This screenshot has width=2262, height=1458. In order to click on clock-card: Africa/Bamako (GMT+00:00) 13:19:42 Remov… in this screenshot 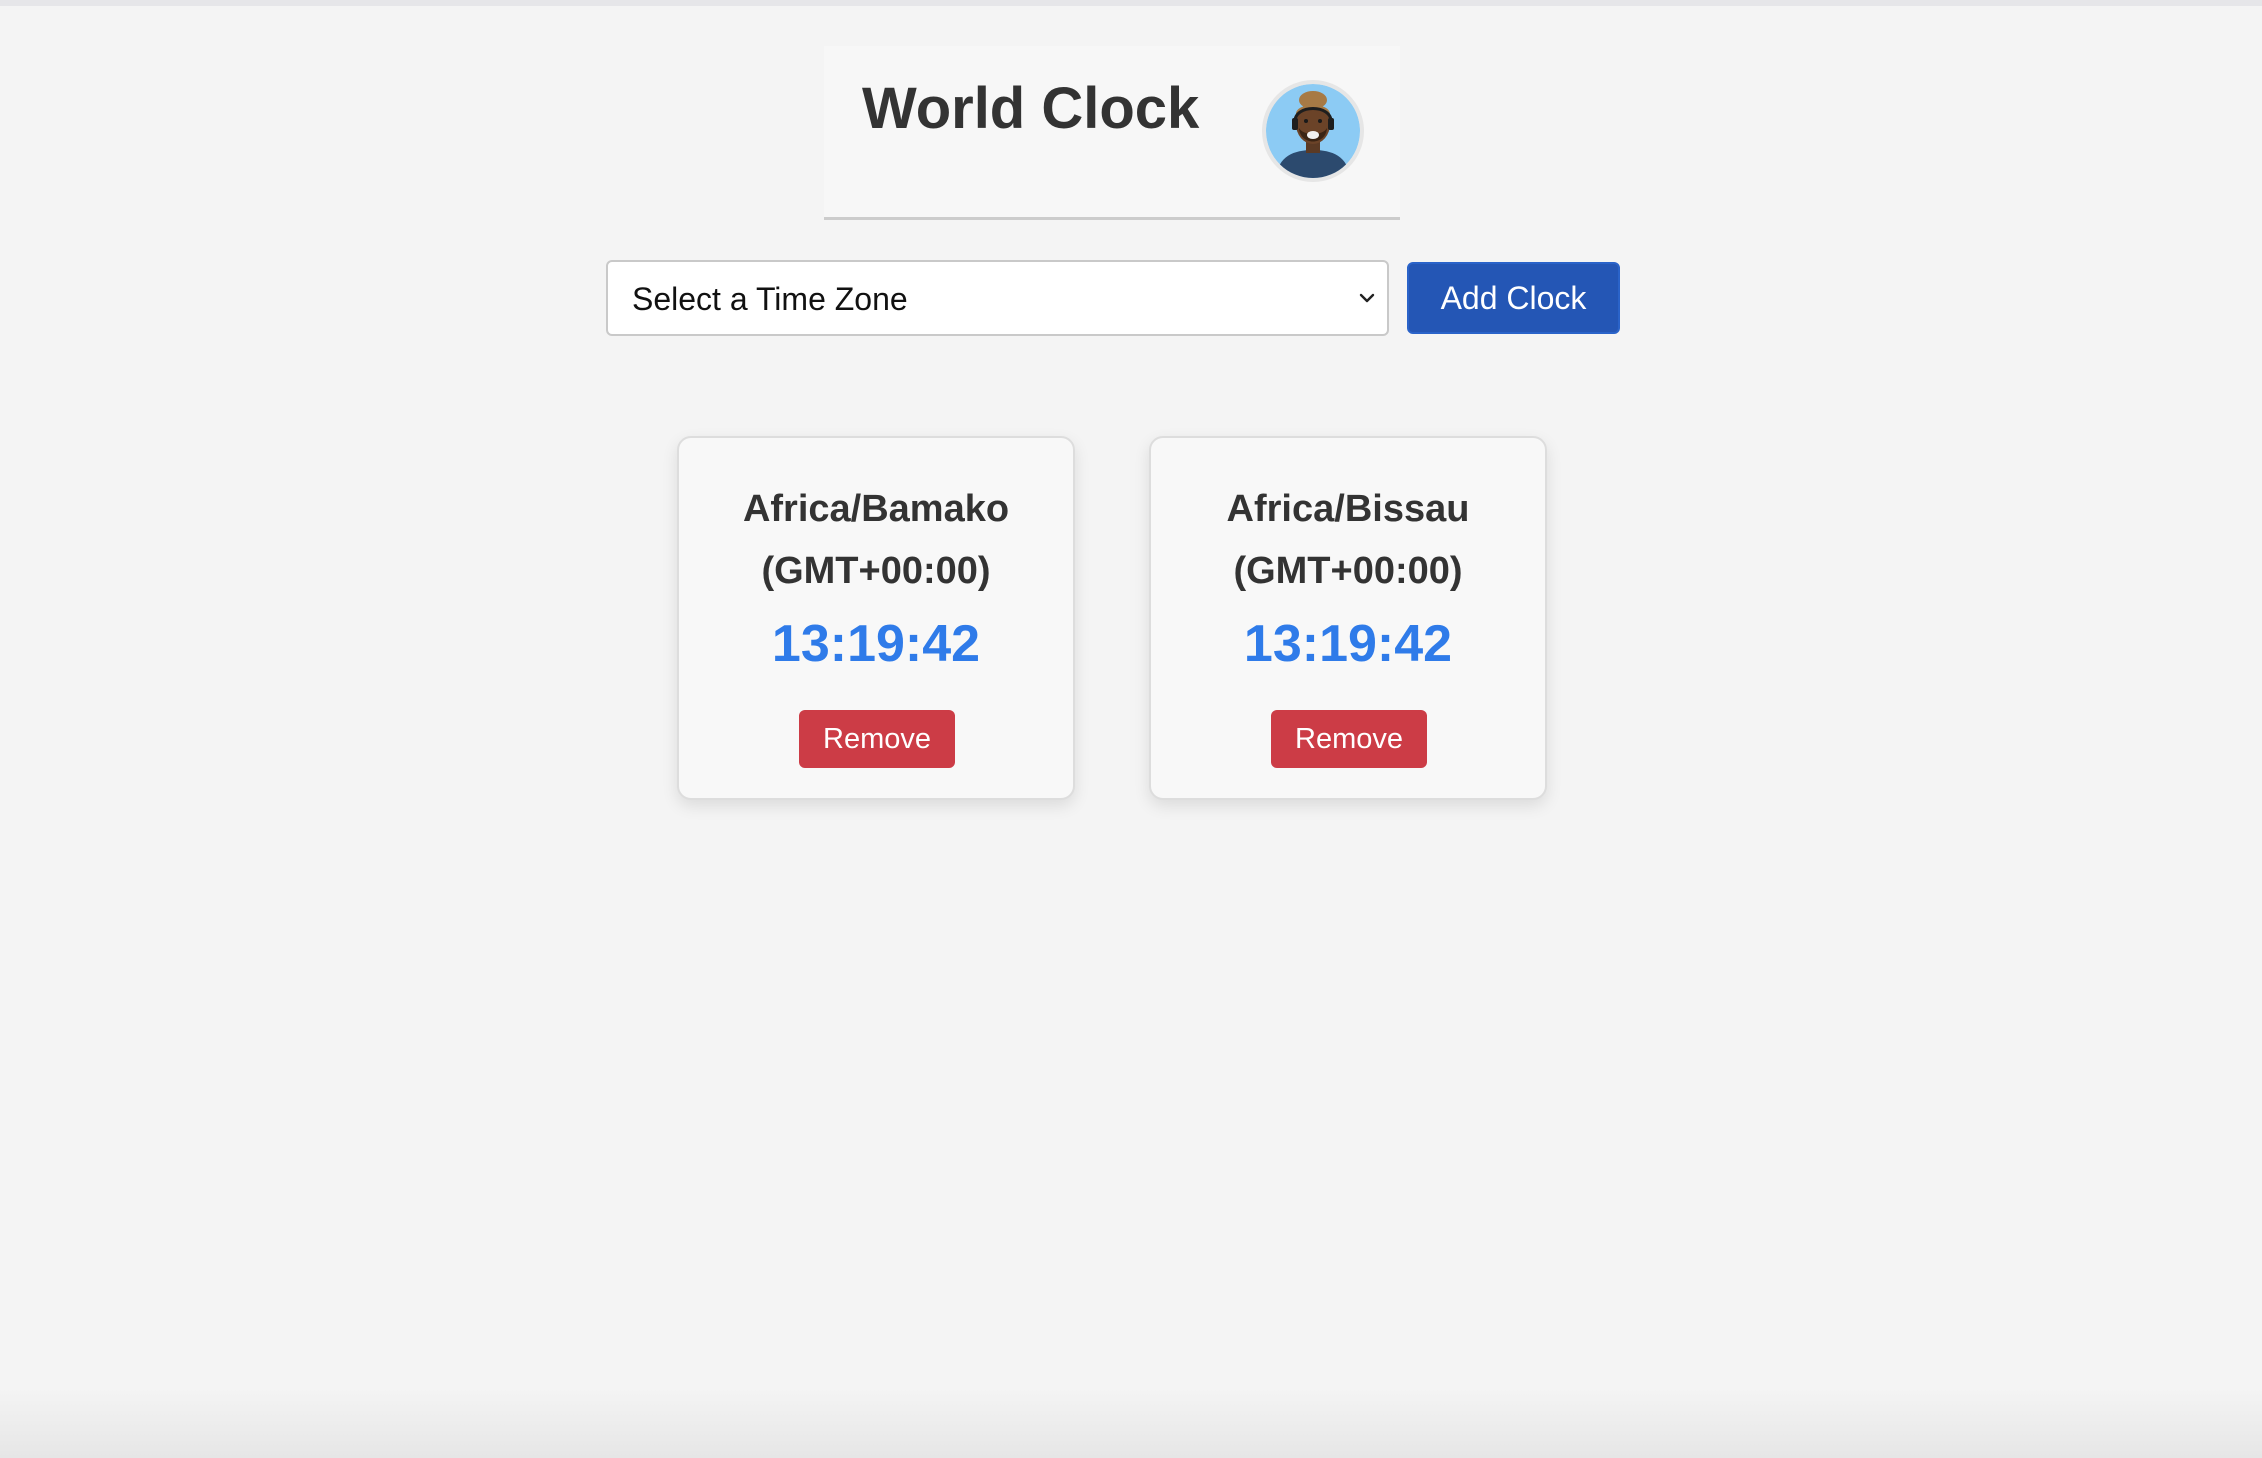, I will do `click(876, 618)`.